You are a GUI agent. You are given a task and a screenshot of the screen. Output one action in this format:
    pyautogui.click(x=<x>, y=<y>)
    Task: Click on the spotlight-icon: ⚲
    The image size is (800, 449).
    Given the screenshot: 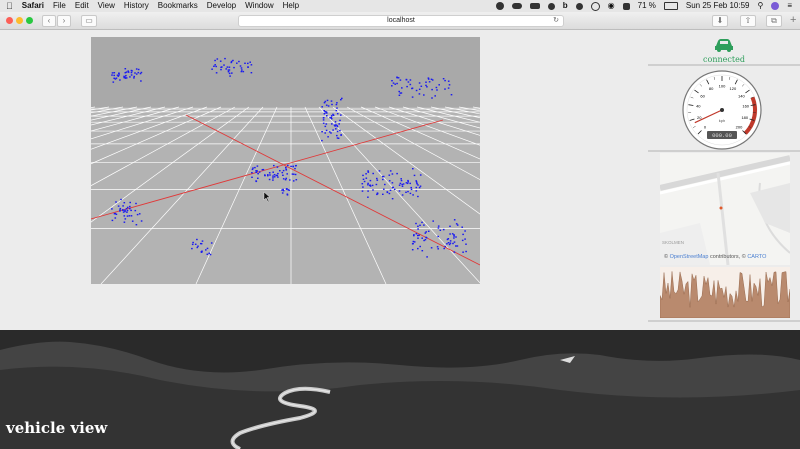 What is the action you would take?
    pyautogui.click(x=760, y=6)
    